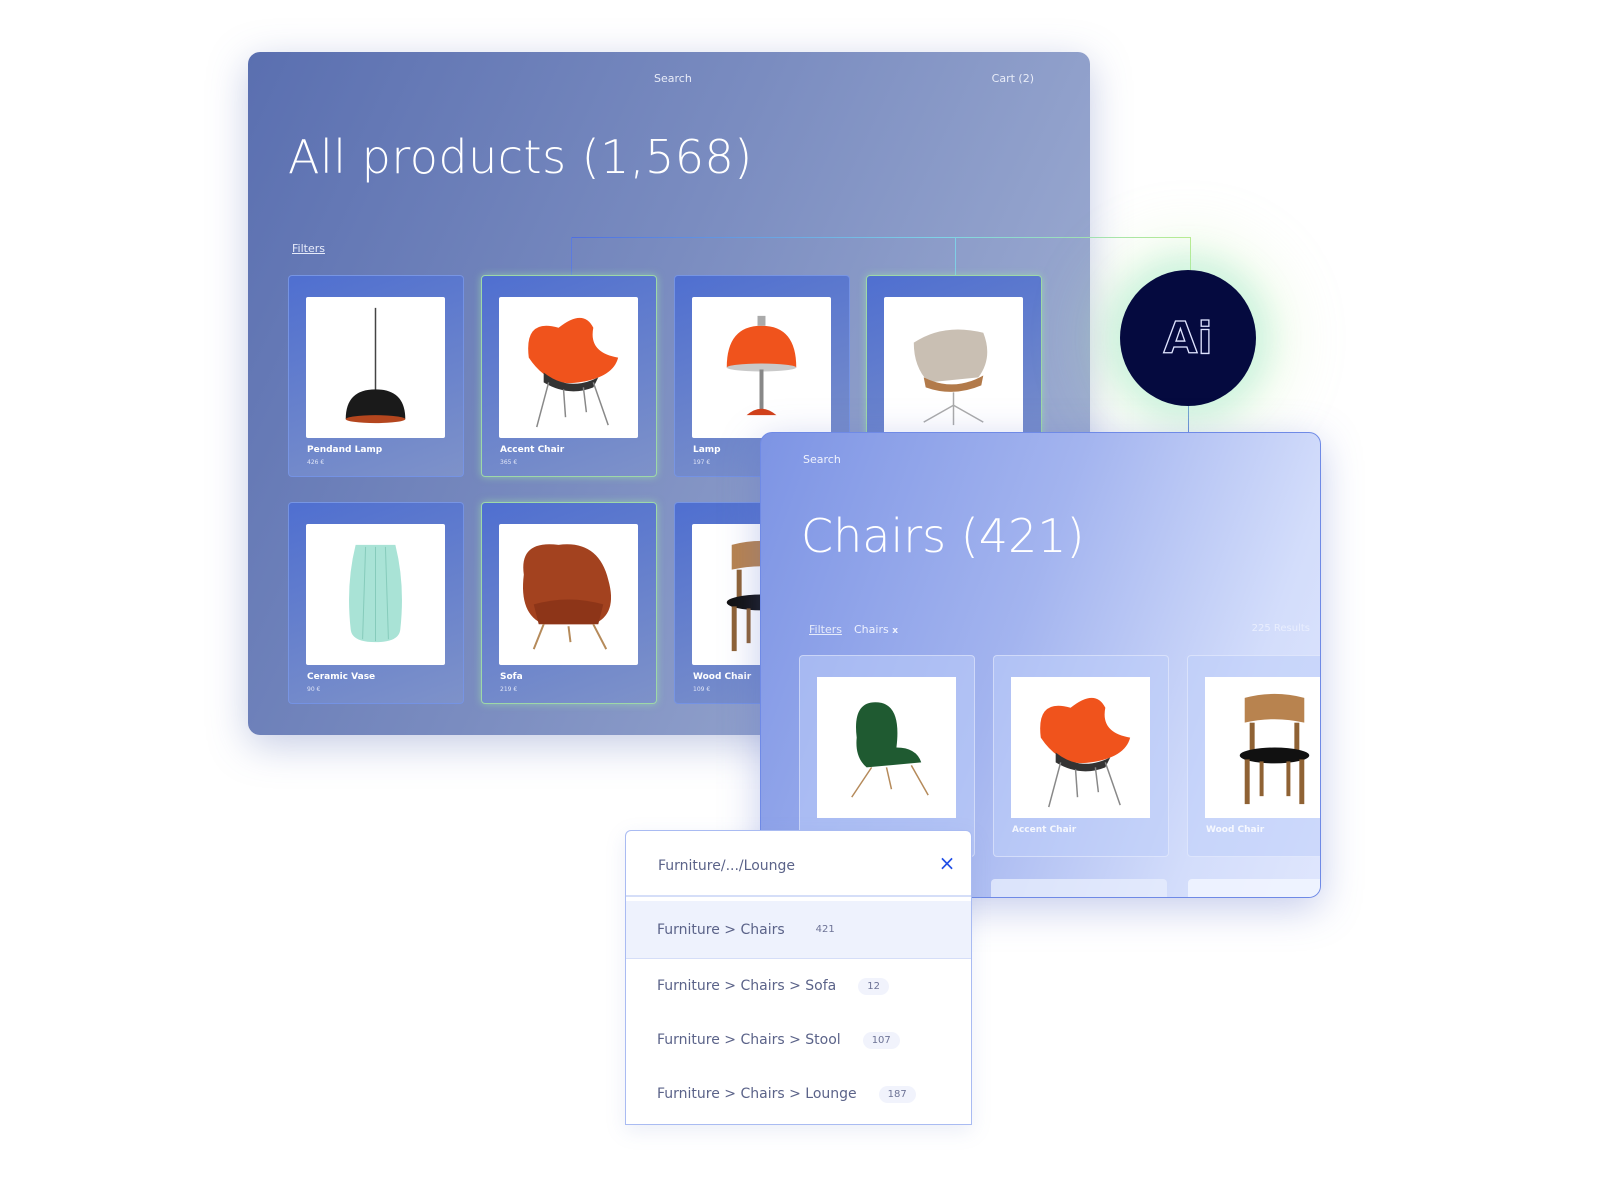  What do you see at coordinates (1262, 747) in the screenshot?
I see `wood-chair-image` at bounding box center [1262, 747].